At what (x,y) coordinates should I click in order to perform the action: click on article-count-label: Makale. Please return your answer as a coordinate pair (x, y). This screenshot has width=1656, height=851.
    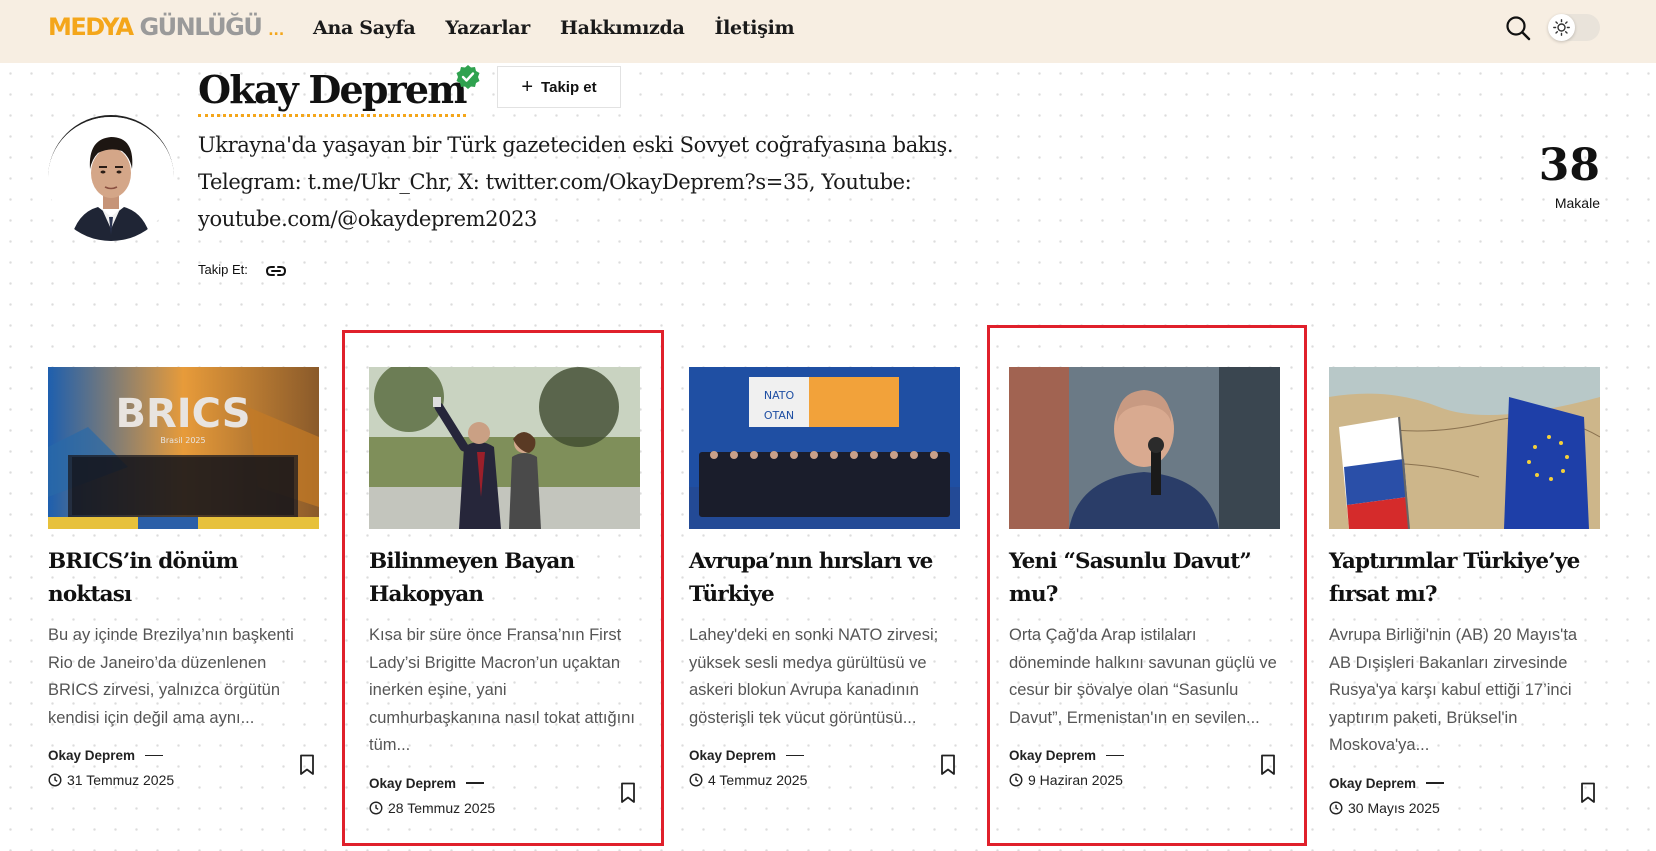
    Looking at the image, I should click on (1577, 203).